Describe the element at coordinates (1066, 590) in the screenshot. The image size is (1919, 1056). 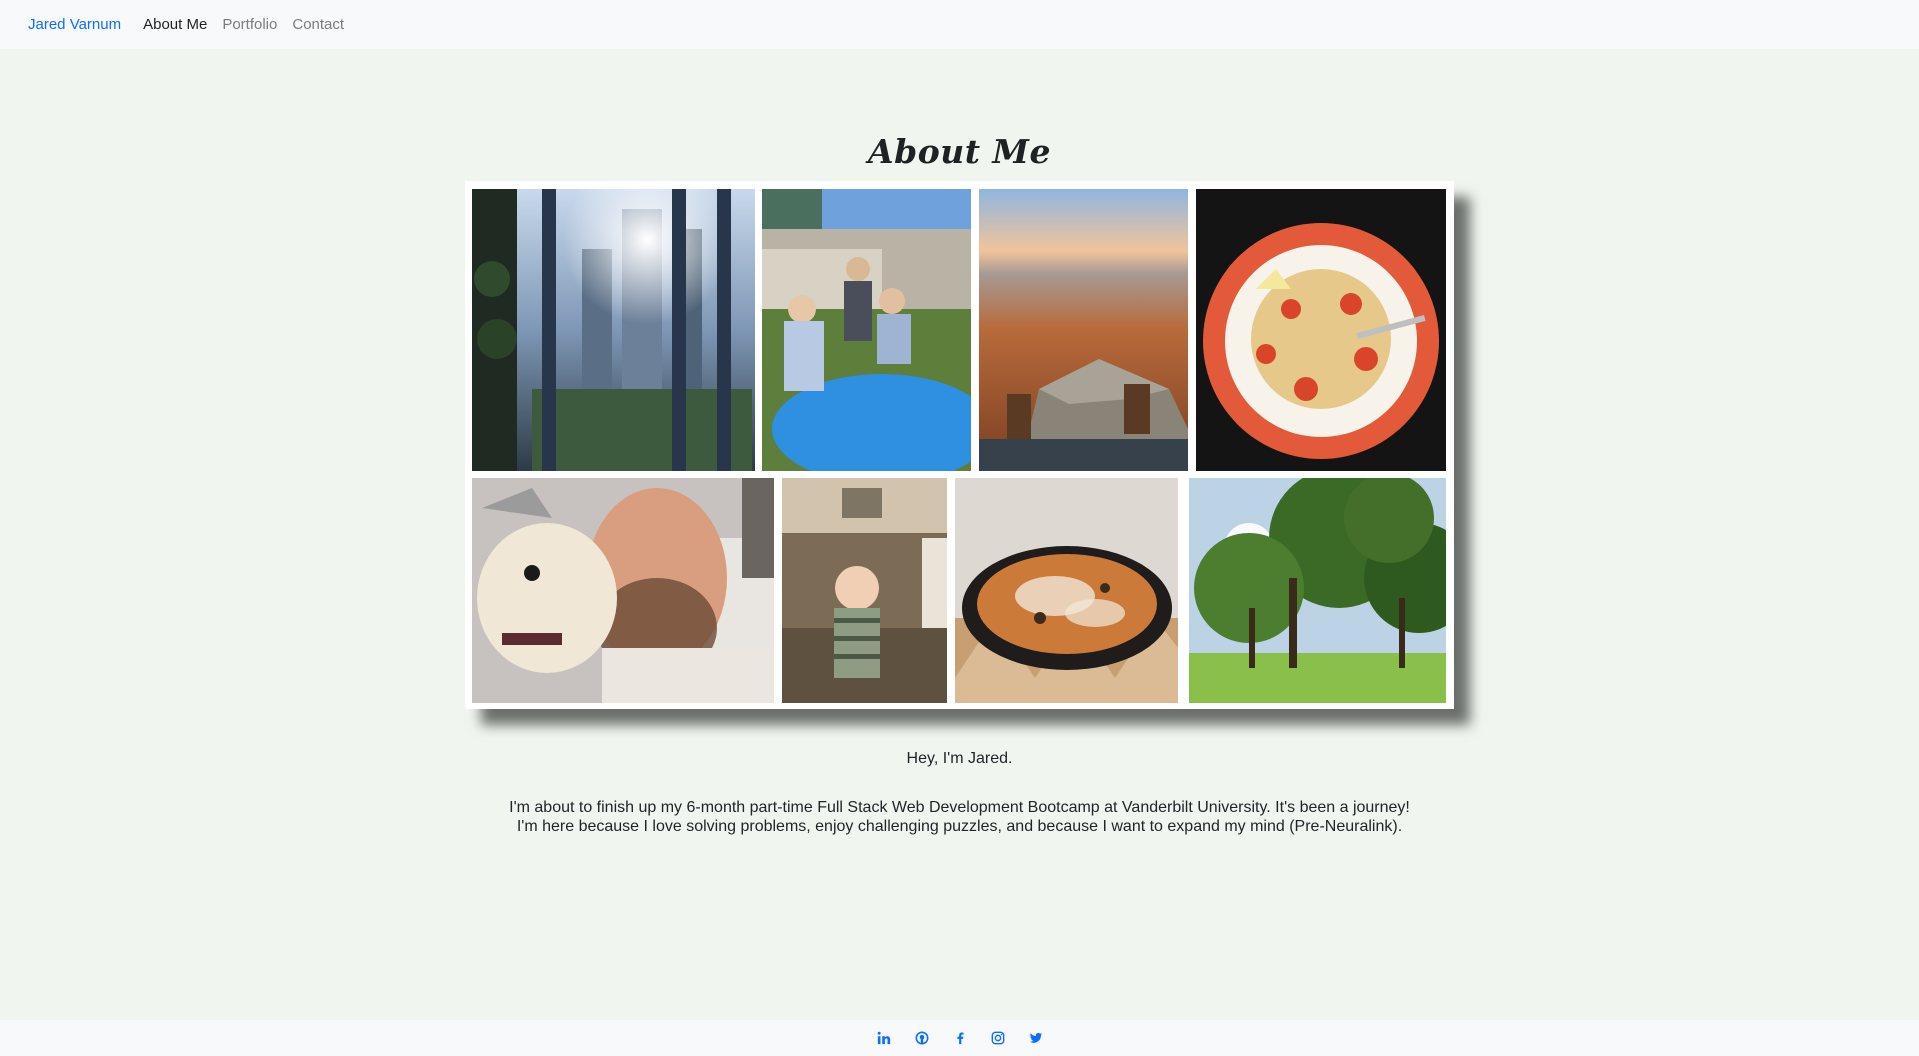
I see `photo-skillet-pasta` at that location.